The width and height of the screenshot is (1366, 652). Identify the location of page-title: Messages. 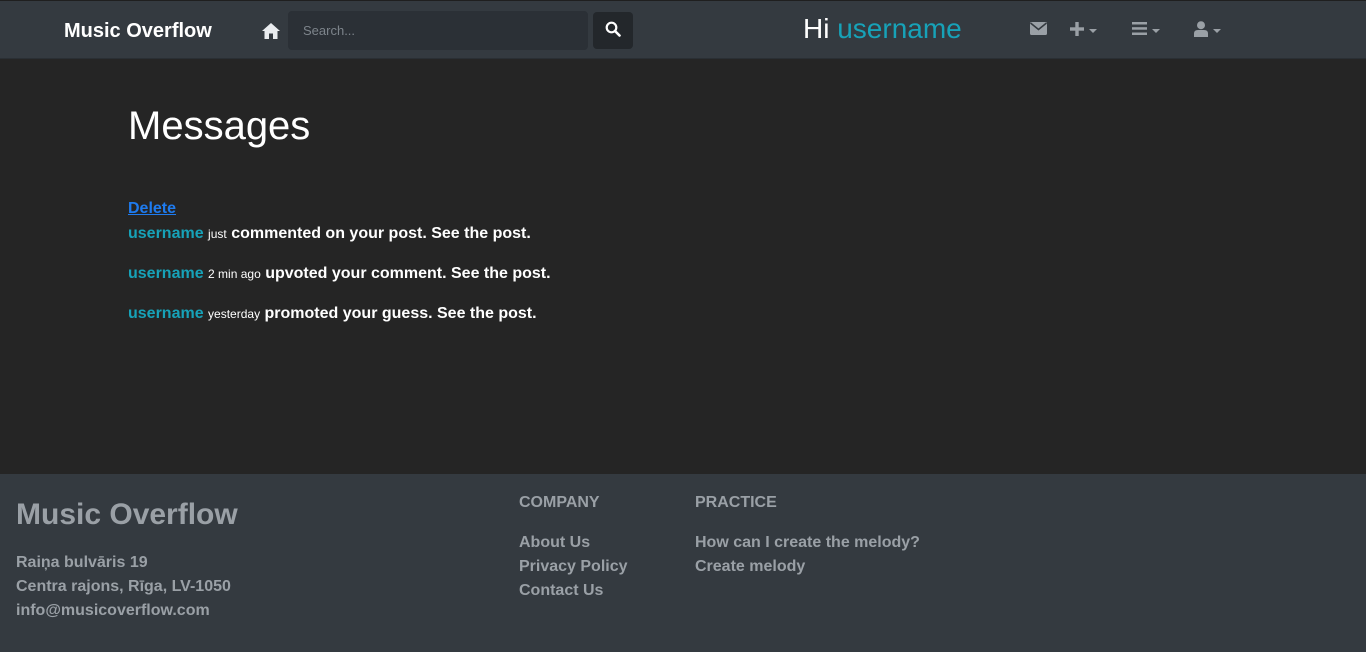
(219, 126).